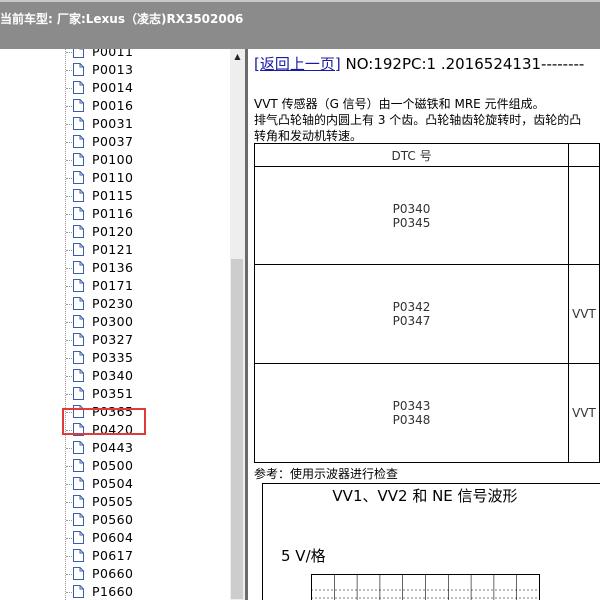 The height and width of the screenshot is (600, 600). What do you see at coordinates (113, 267) in the screenshot?
I see `tree-item-label: P0136` at bounding box center [113, 267].